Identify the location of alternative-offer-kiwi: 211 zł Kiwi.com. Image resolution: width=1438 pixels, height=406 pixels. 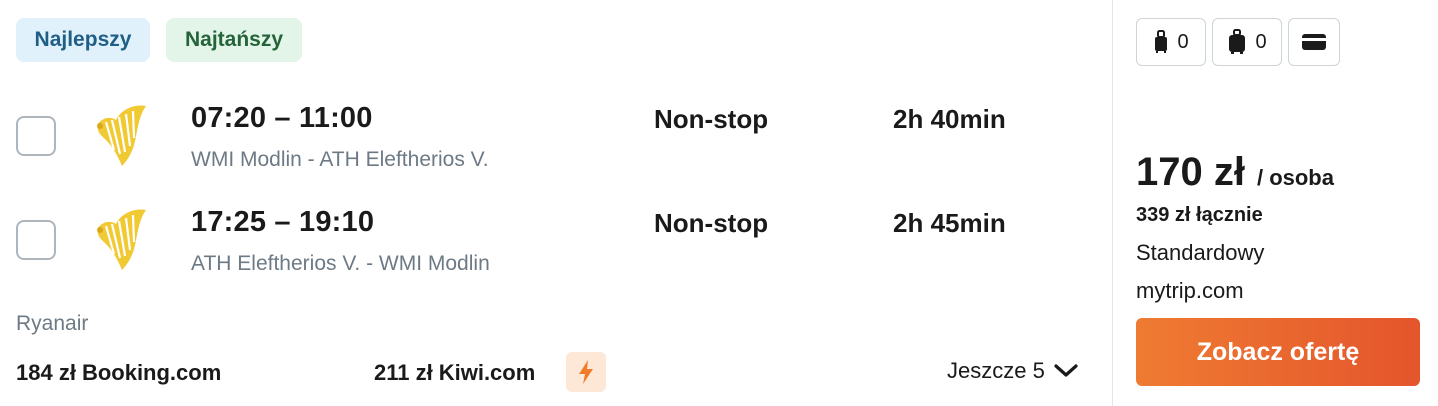
(454, 373).